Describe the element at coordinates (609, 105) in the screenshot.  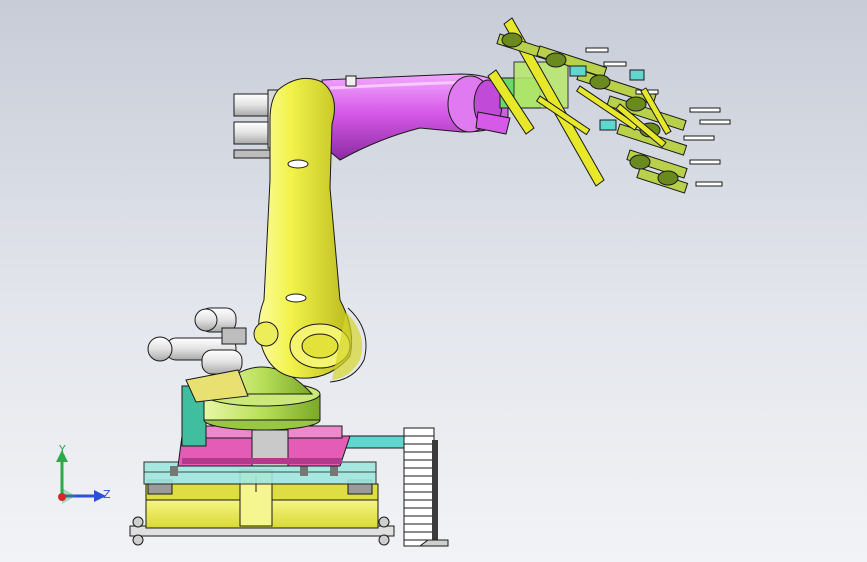
I see `gripper-end-effector` at that location.